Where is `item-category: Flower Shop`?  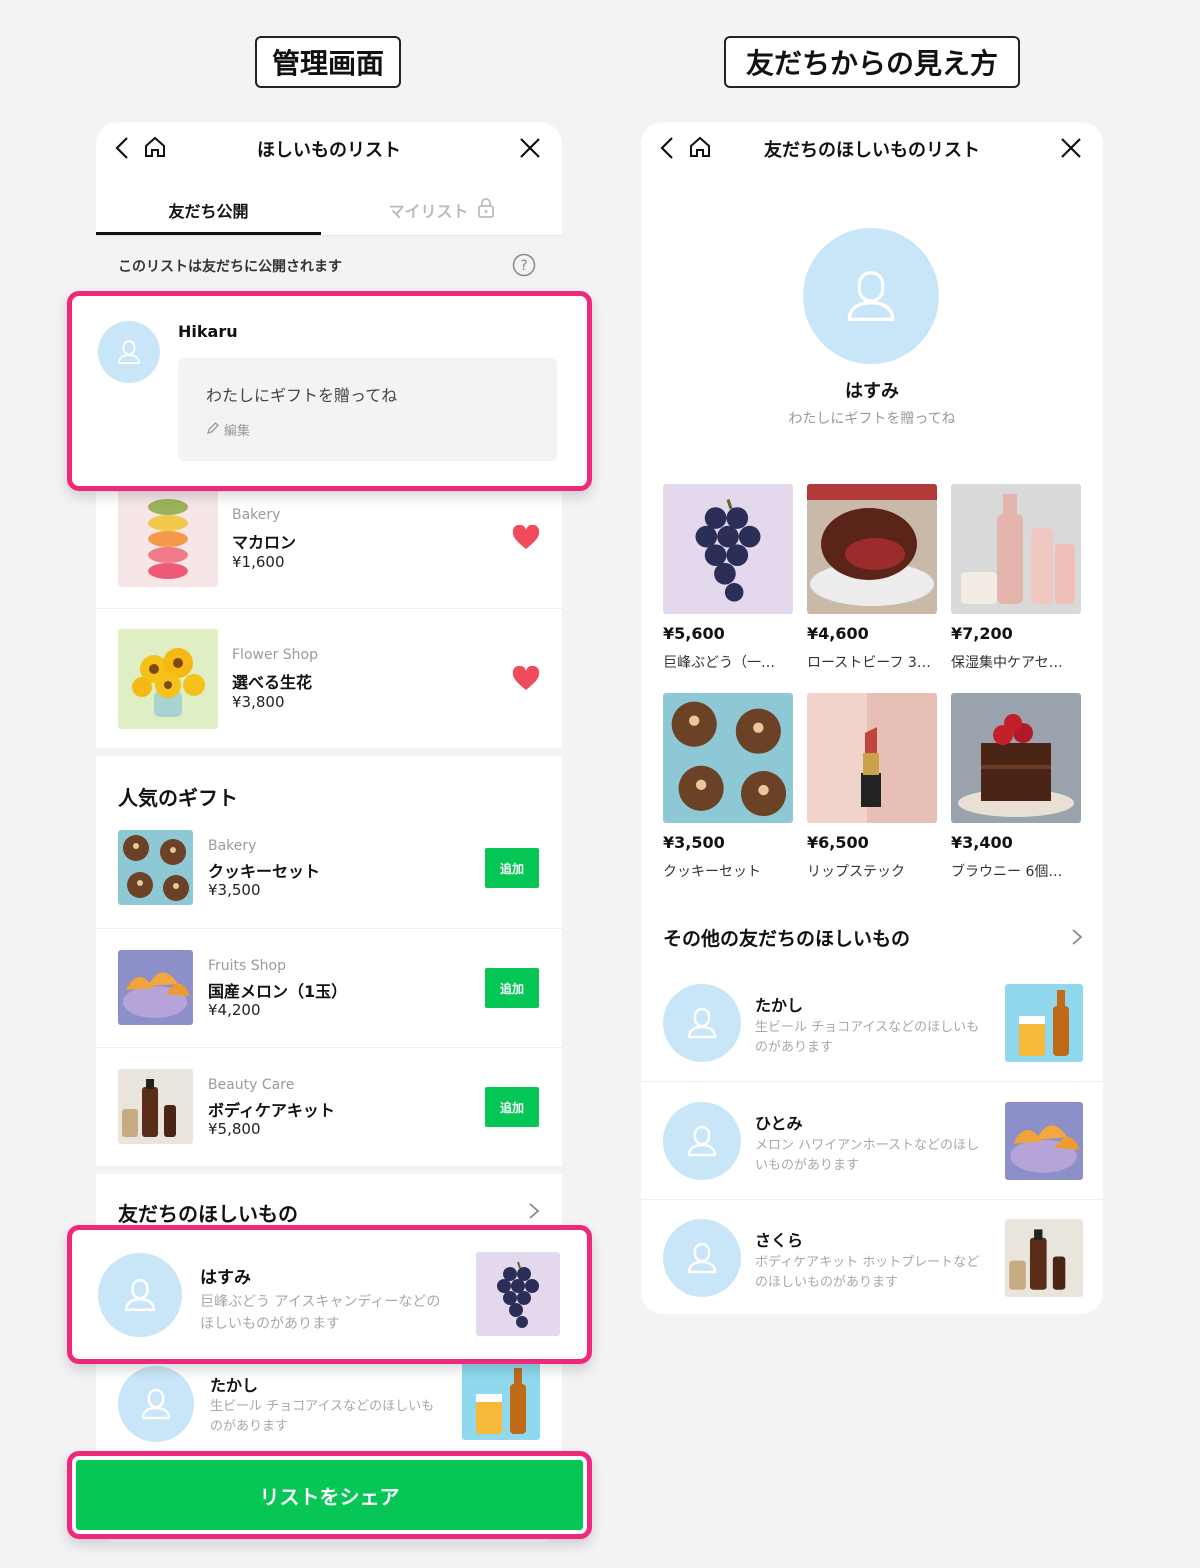 item-category: Flower Shop is located at coordinates (275, 655).